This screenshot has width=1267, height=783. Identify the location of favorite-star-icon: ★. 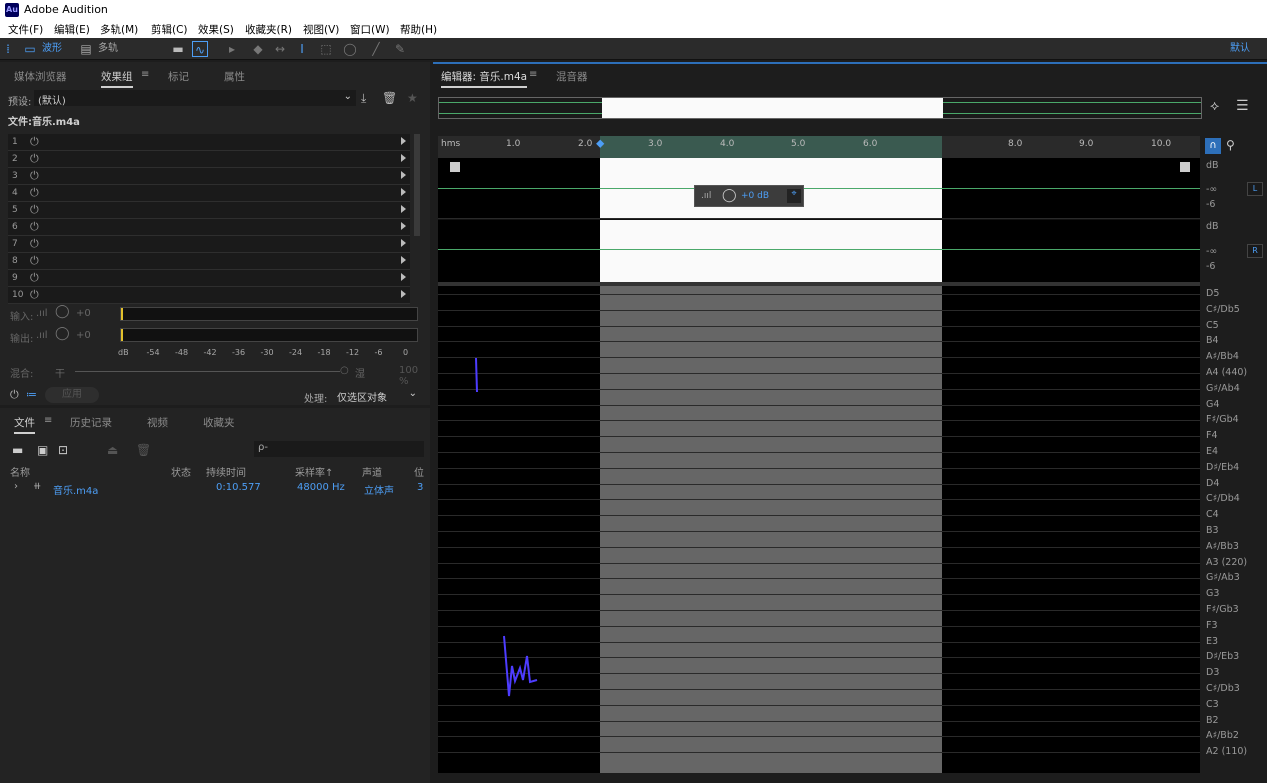
(412, 98).